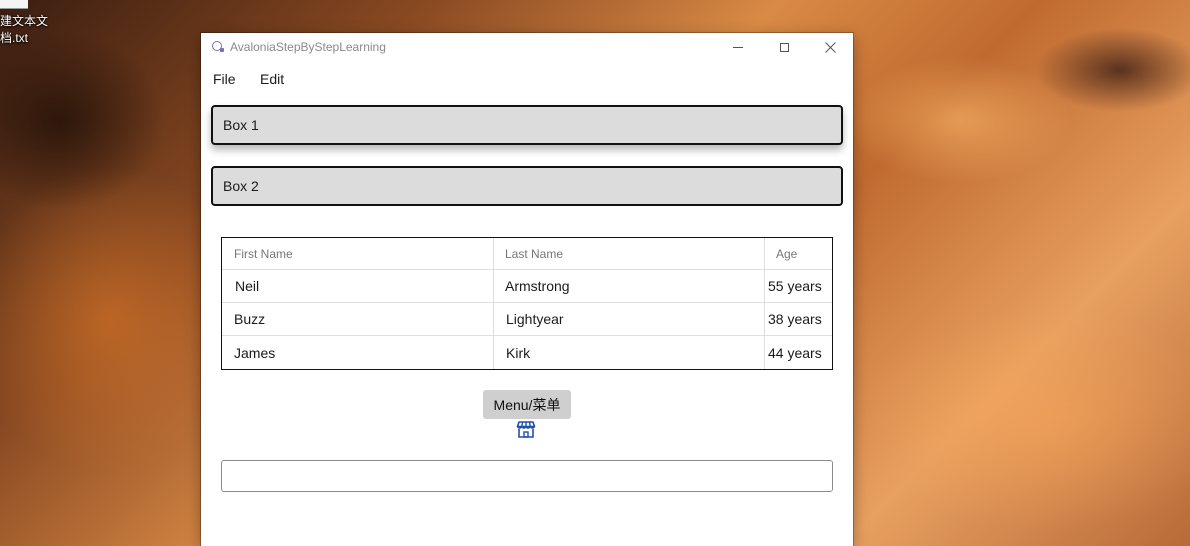  What do you see at coordinates (535, 319) in the screenshot?
I see `cell-last-name: Lightyear` at bounding box center [535, 319].